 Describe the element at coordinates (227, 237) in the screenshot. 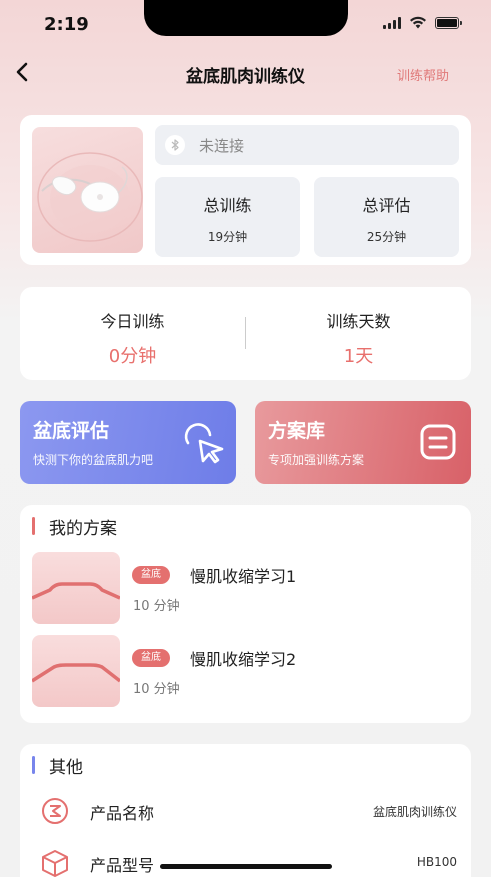

I see `stat-value: 19分钟` at that location.